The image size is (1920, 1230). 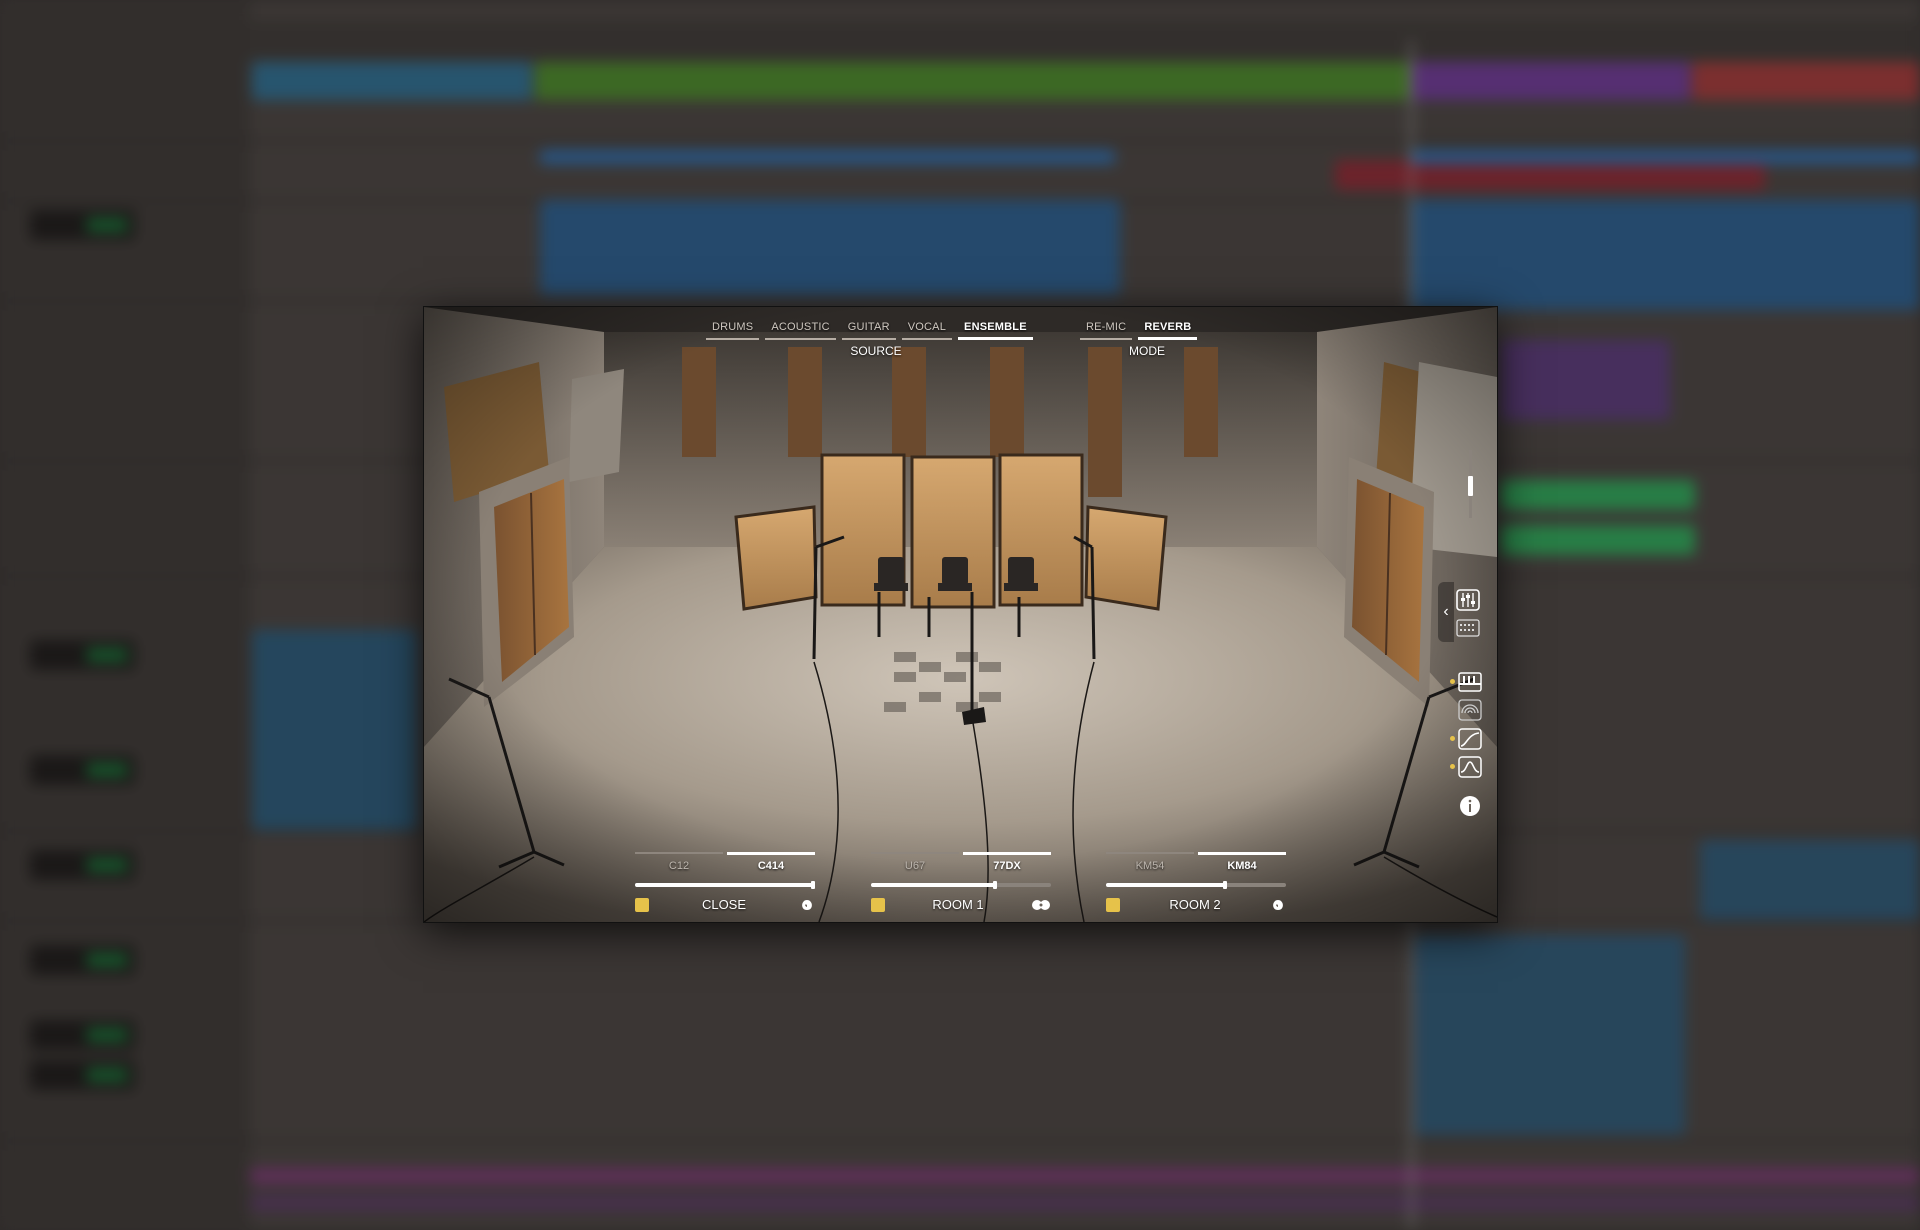 I want to click on keyboard-icon, so click(x=1469, y=628).